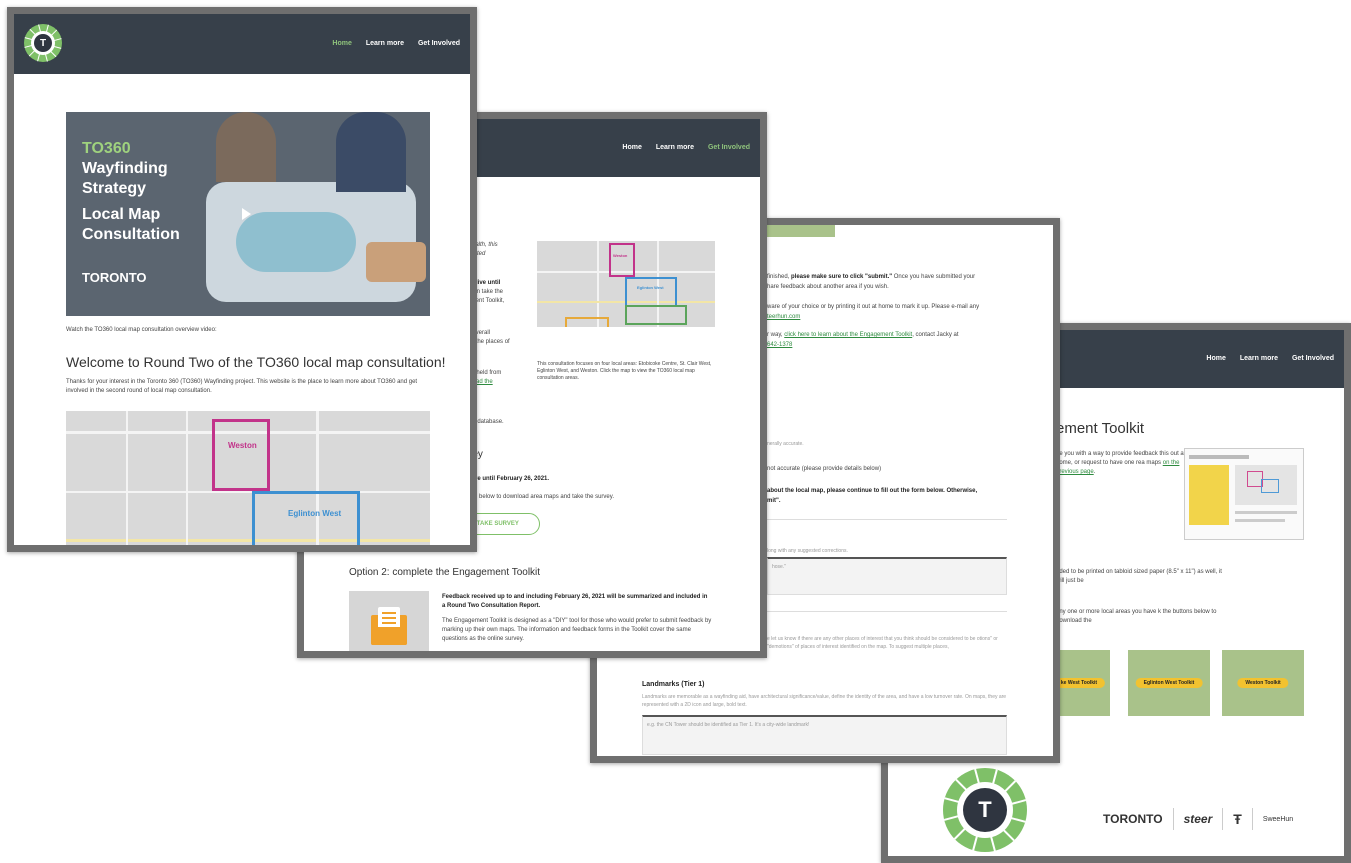  What do you see at coordinates (248, 478) in the screenshot?
I see `consultation-map: Weston Eglinton West` at bounding box center [248, 478].